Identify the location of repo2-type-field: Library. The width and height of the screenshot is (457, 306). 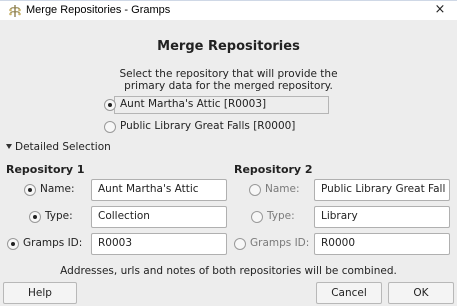
(382, 217).